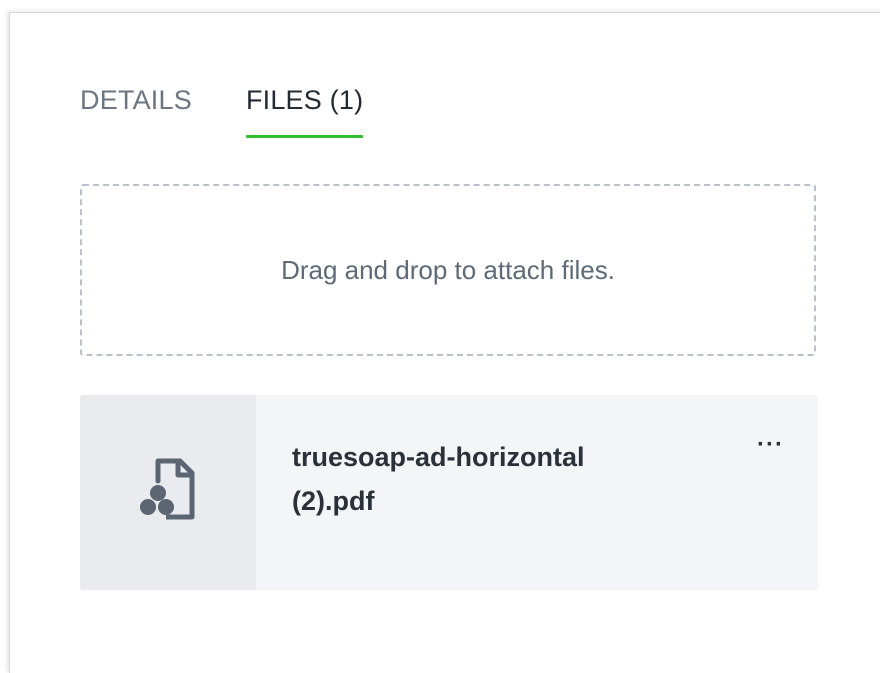 This screenshot has height=673, width=880. I want to click on pdf-file-icon, so click(168, 492).